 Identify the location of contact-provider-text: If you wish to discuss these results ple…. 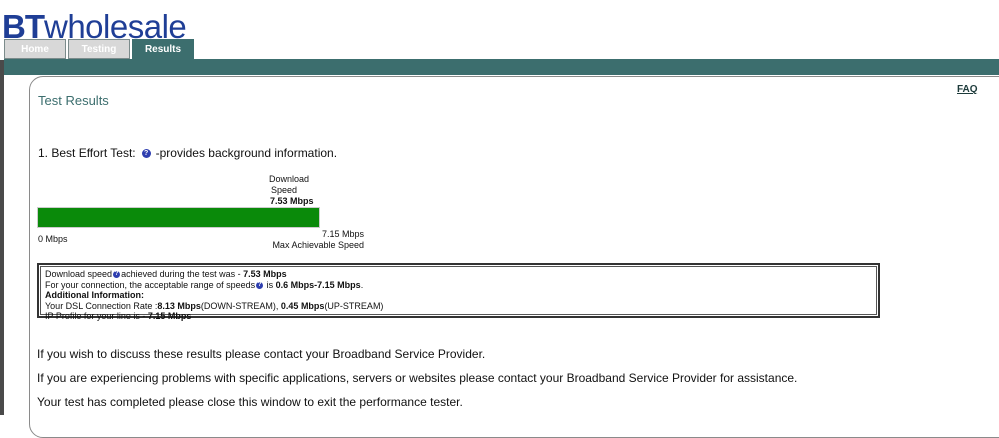
(261, 354).